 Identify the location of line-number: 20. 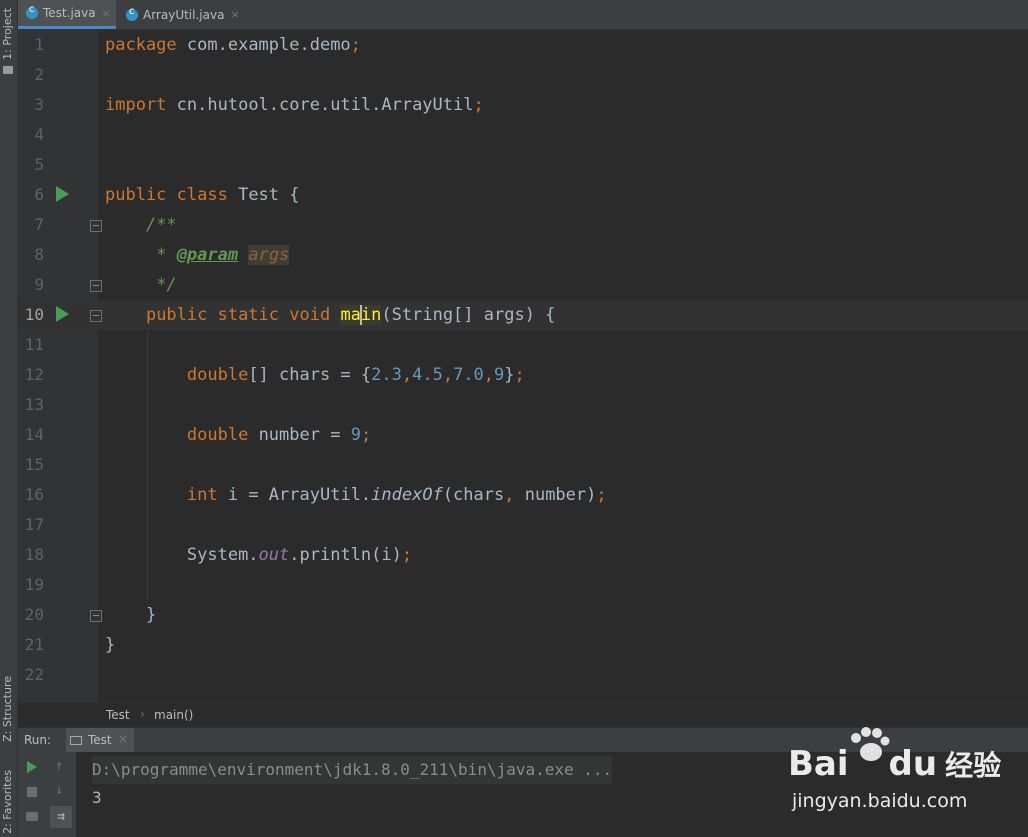
(34, 614).